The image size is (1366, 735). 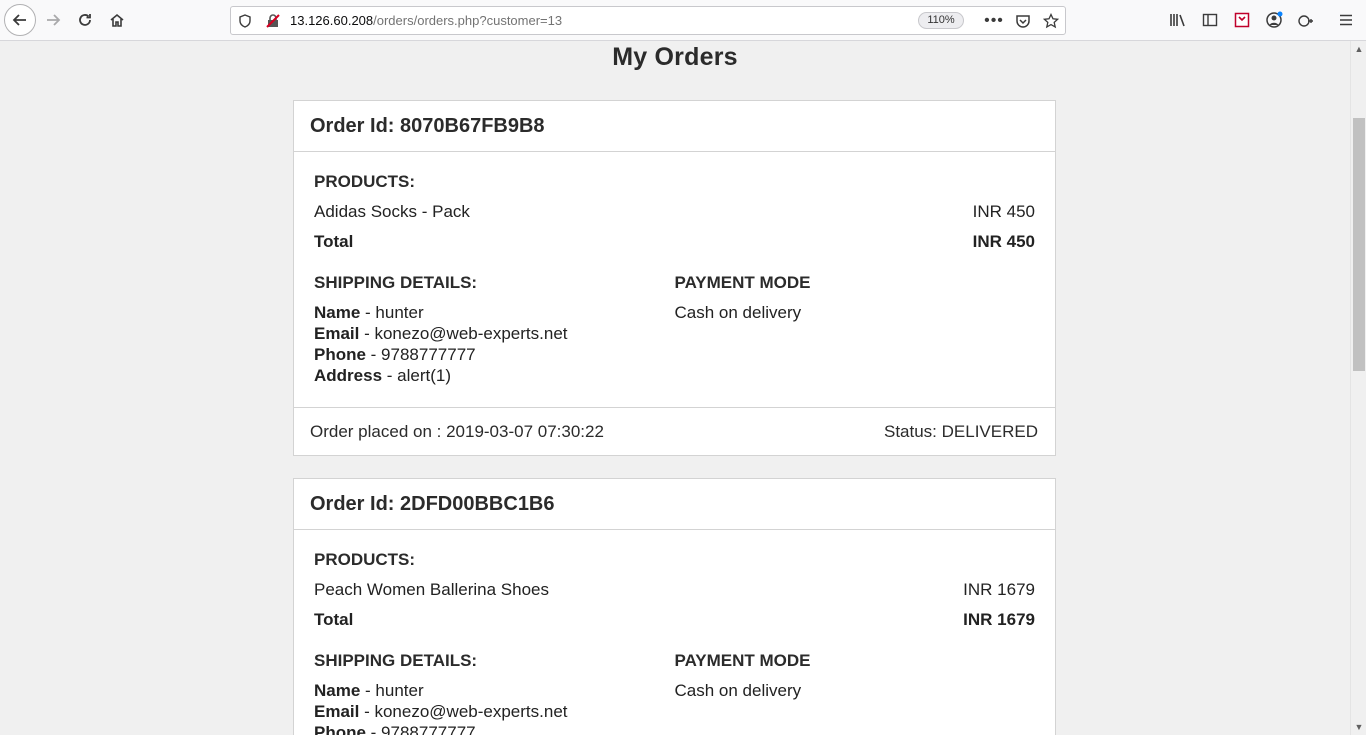 I want to click on order-placed-date: Order placed on : 2019-03-07 07:30:22, so click(x=457, y=431).